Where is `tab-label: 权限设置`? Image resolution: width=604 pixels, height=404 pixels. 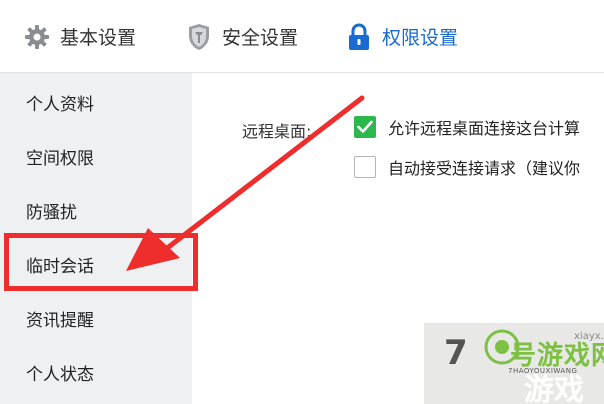
tab-label: 权限设置 is located at coordinates (420, 38).